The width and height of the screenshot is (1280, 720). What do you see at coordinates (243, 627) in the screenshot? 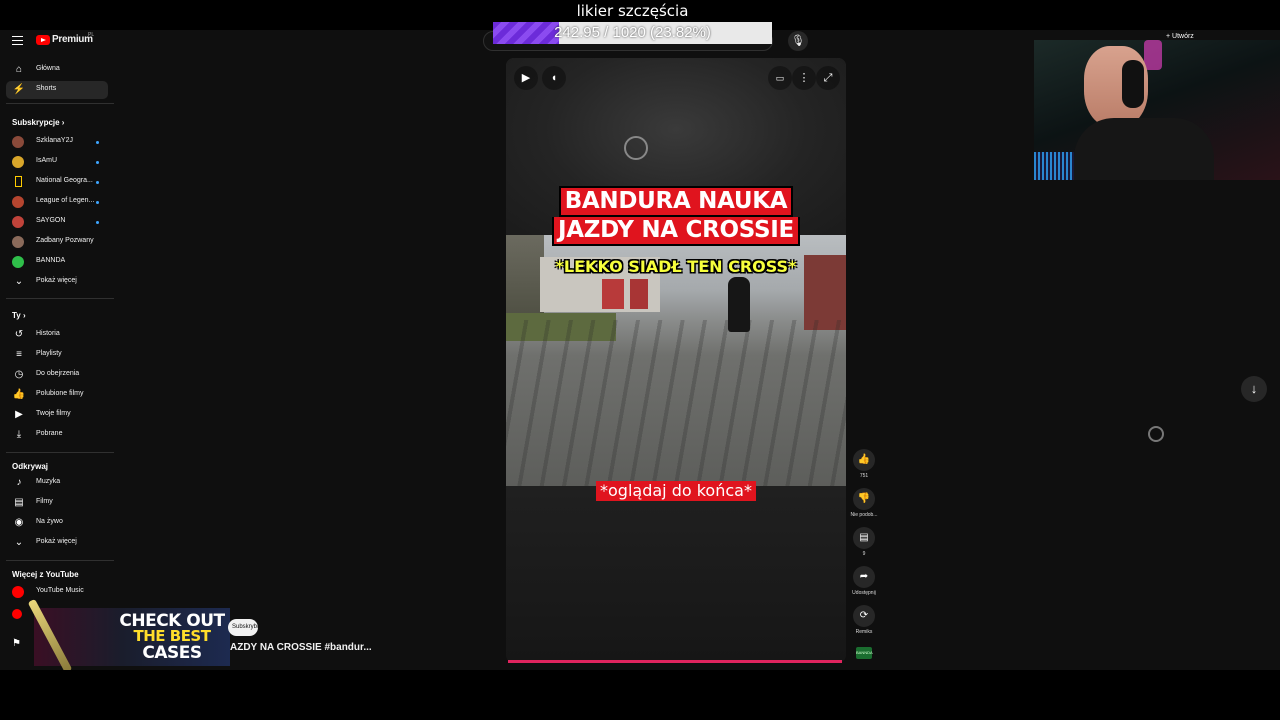
I see `subscribe-button: Subskrybuj` at bounding box center [243, 627].